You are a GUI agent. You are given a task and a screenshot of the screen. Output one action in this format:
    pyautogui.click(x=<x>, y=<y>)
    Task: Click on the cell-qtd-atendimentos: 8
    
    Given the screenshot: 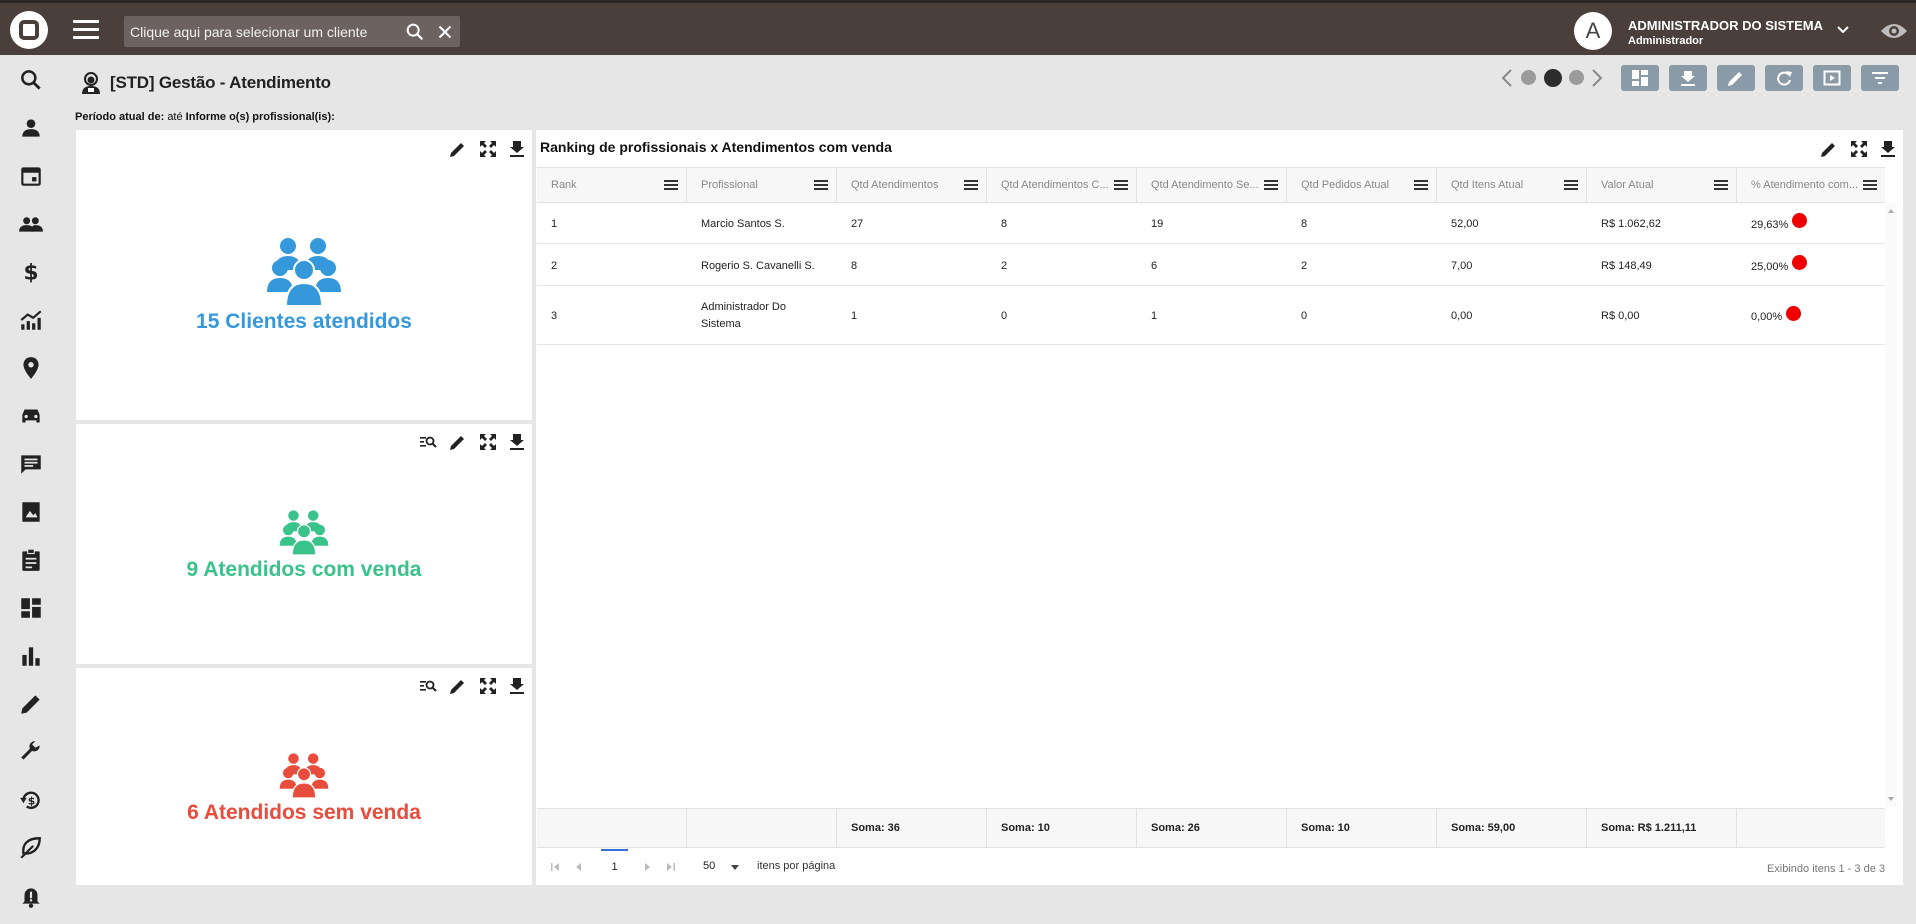 What is the action you would take?
    pyautogui.click(x=854, y=265)
    